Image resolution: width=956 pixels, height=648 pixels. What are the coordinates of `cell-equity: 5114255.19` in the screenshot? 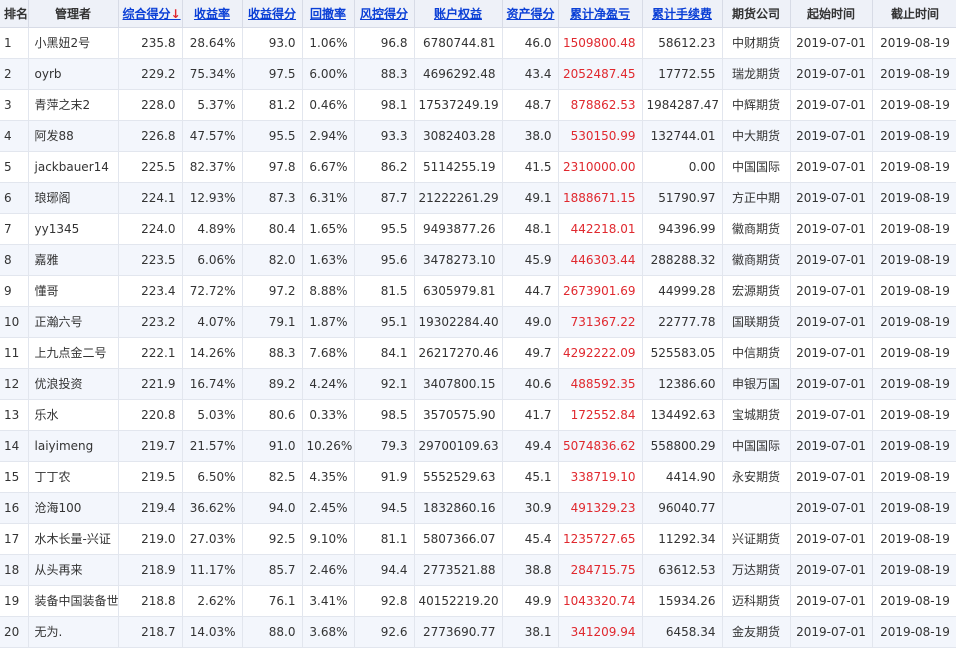 It's located at (458, 167).